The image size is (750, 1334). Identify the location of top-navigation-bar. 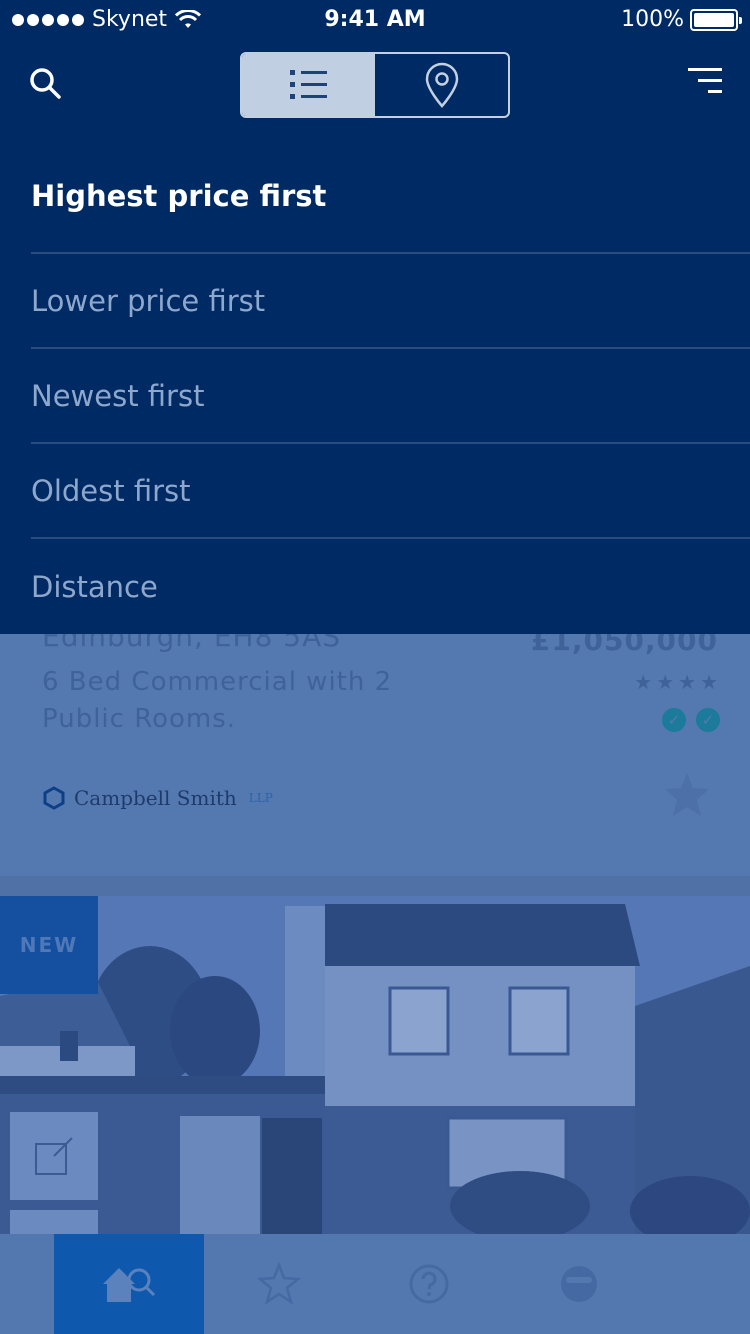
(375, 90).